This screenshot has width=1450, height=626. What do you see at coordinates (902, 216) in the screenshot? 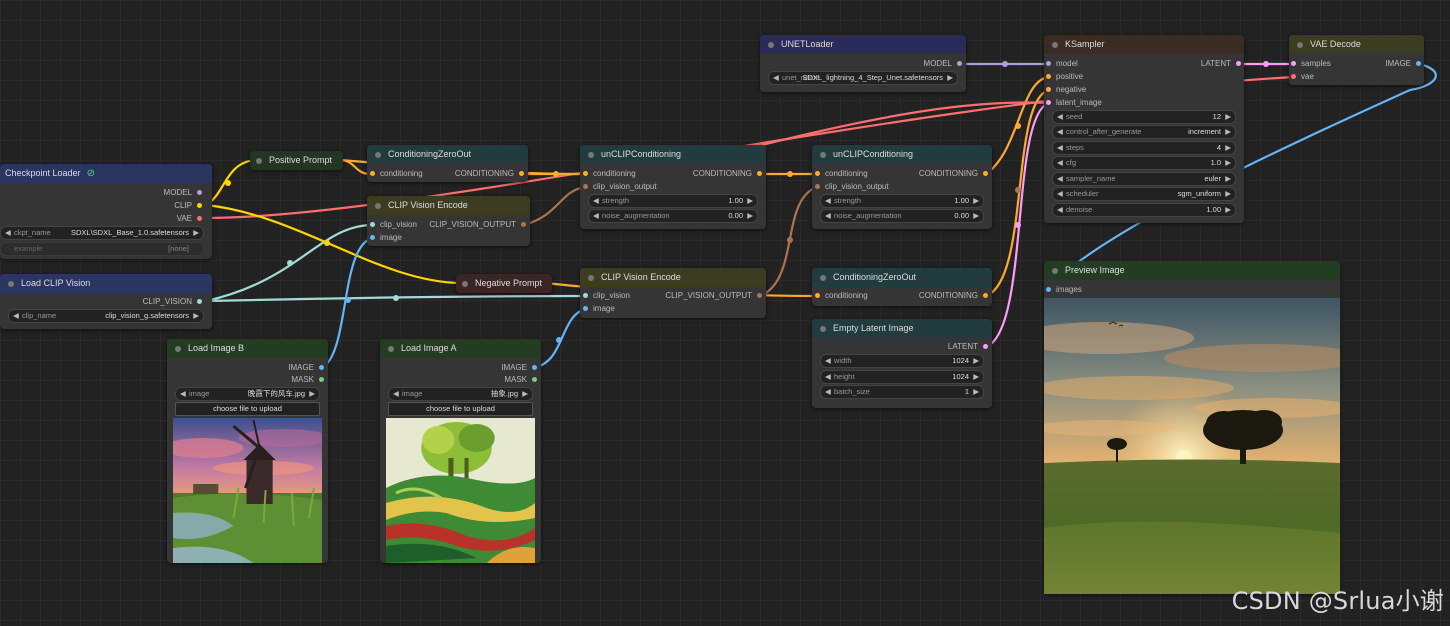
I see `noise-augmentation-slider: ◀ noise_augmentation 0.00 ▶` at bounding box center [902, 216].